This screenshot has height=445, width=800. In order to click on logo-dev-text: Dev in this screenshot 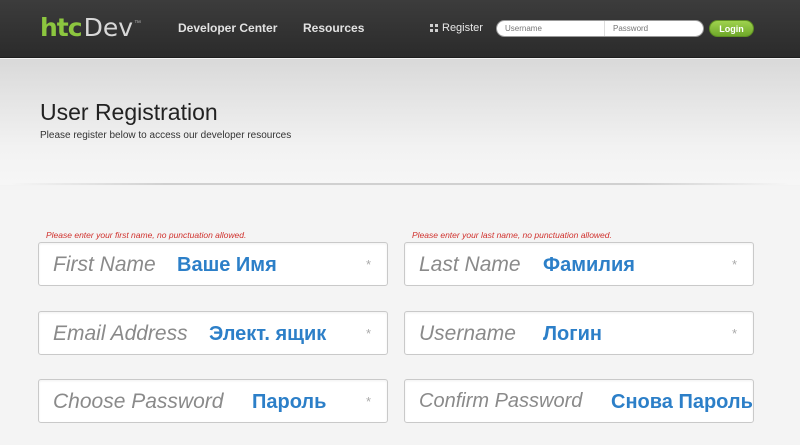, I will do `click(108, 27)`.